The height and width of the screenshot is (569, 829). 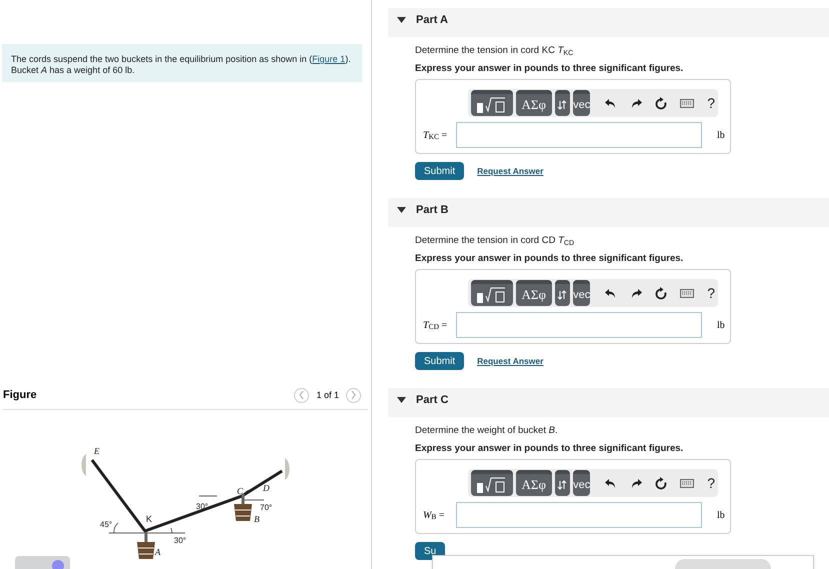 I want to click on figure-label: A, so click(x=157, y=551).